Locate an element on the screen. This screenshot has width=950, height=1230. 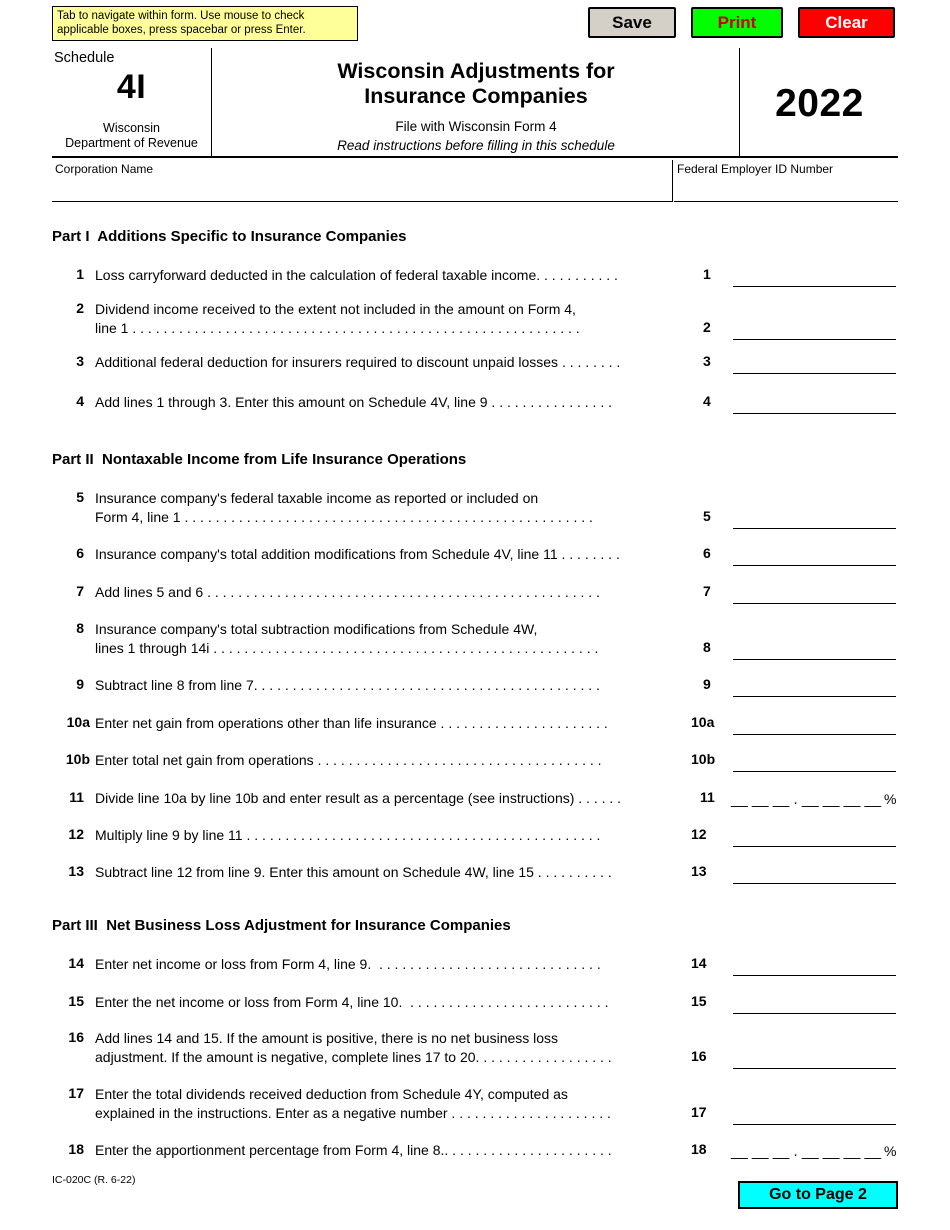
line-10a-input is located at coordinates (814, 734).